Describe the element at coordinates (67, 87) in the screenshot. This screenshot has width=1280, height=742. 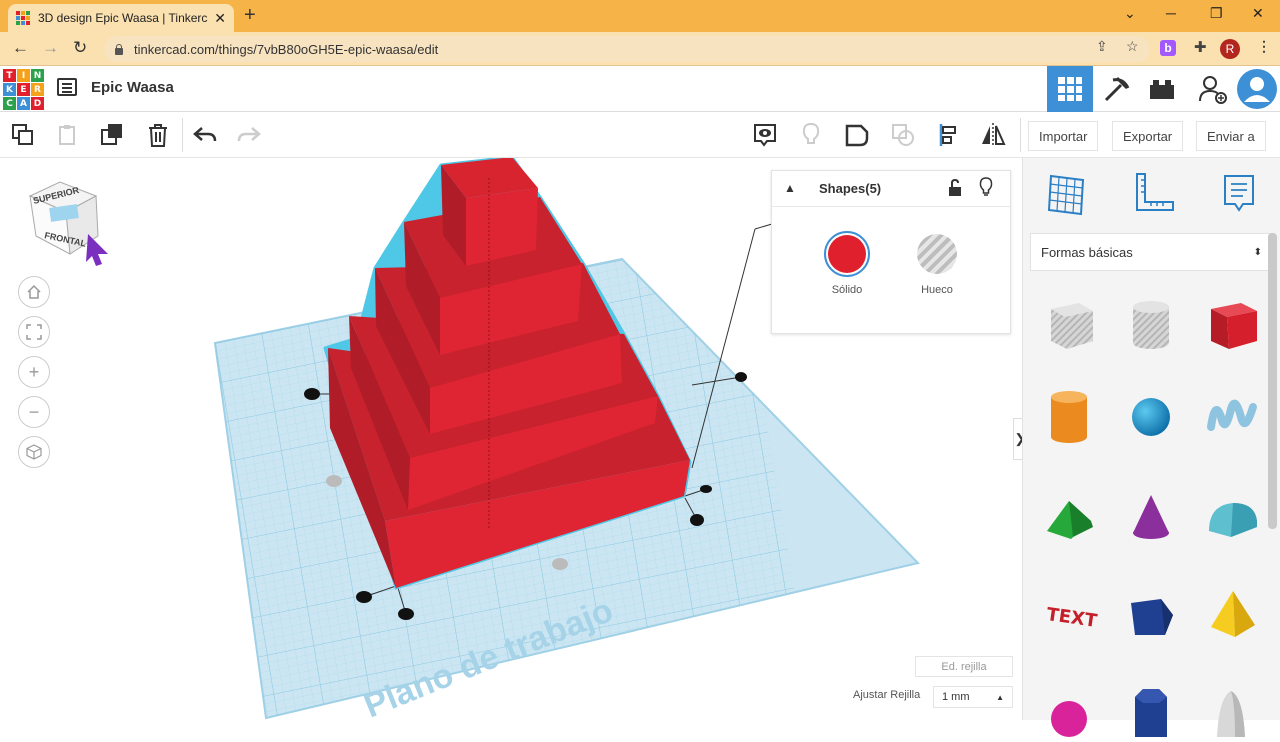
I see `design-menu-icon` at that location.